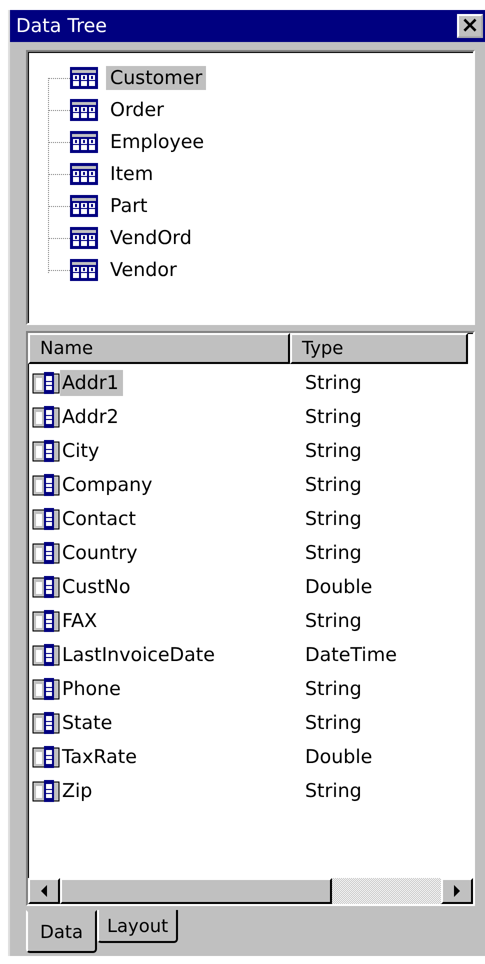  What do you see at coordinates (132, 174) in the screenshot?
I see `tree-item: Item` at bounding box center [132, 174].